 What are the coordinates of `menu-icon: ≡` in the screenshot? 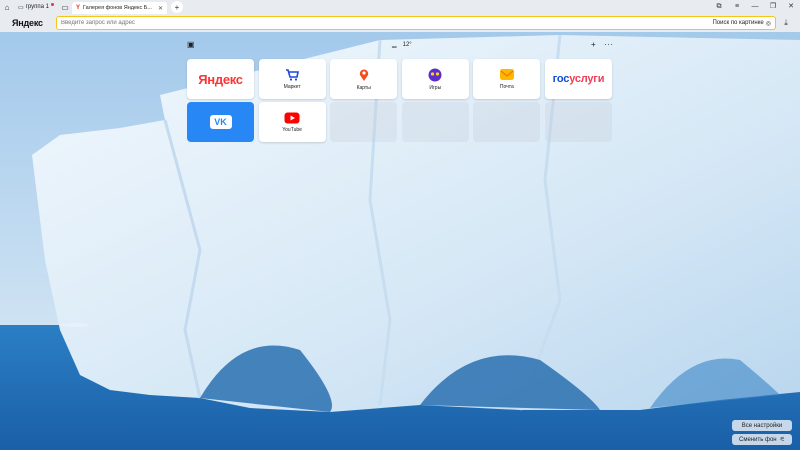 It's located at (737, 7).